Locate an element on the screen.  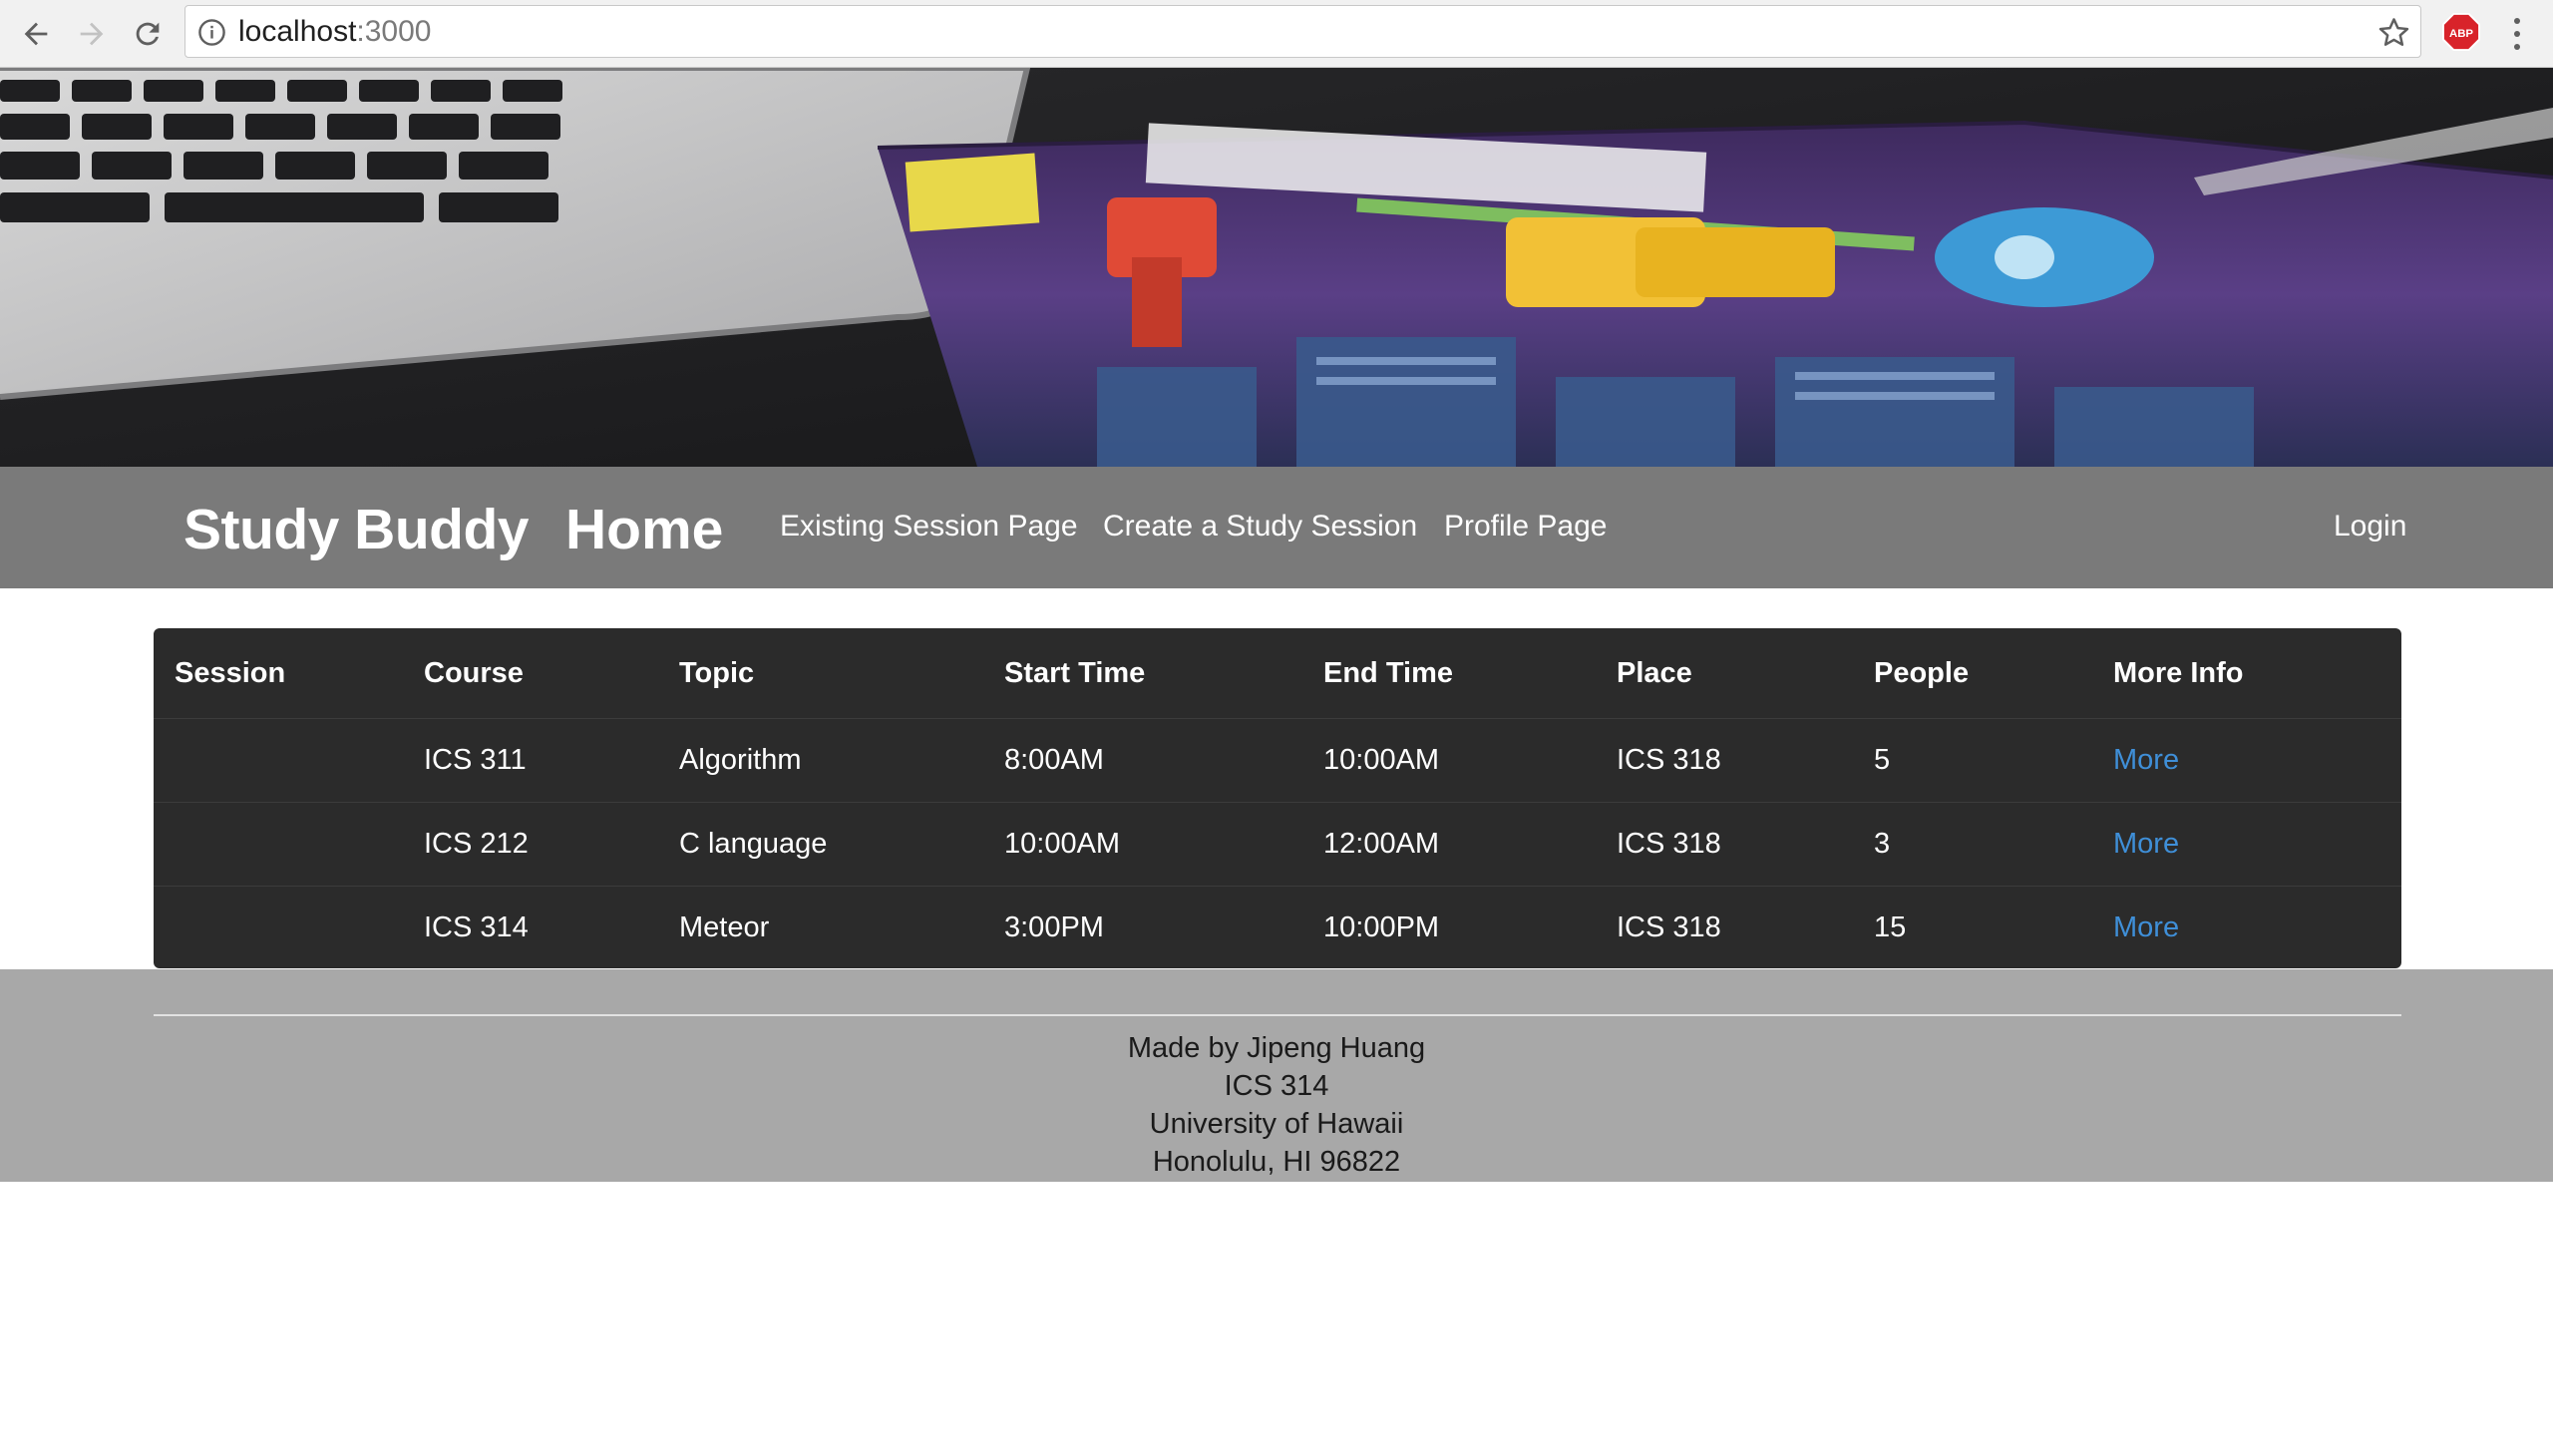
footer-university: University of Hawaii is located at coordinates (1276, 1124).